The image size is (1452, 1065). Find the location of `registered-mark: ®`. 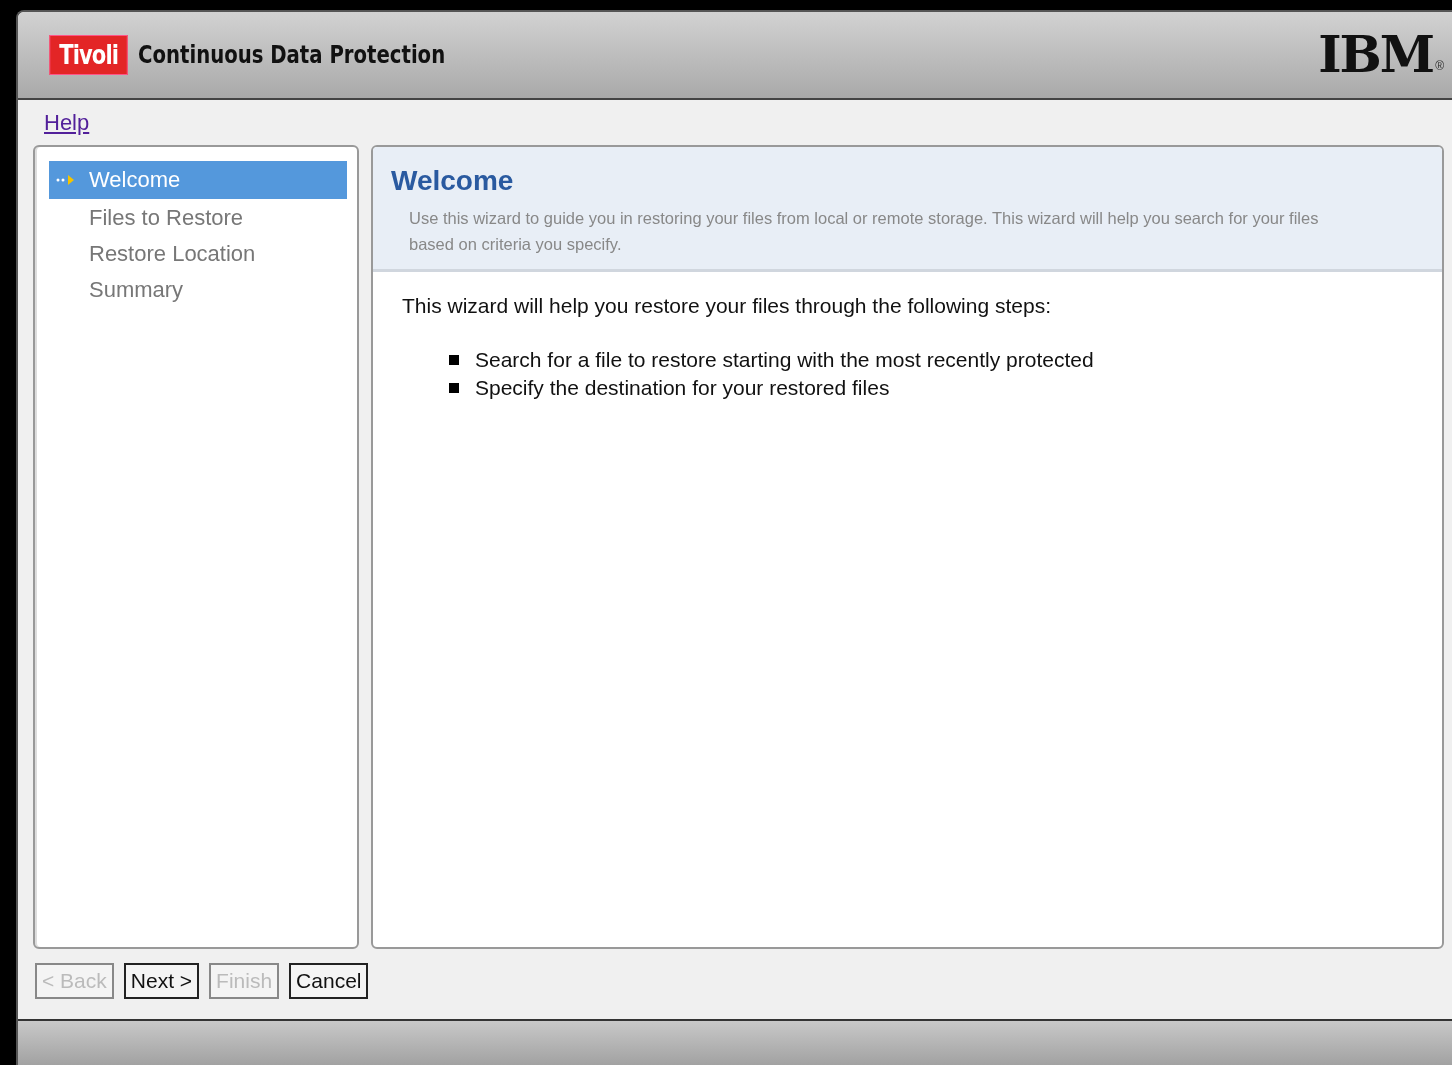

registered-mark: ® is located at coordinates (1439, 66).